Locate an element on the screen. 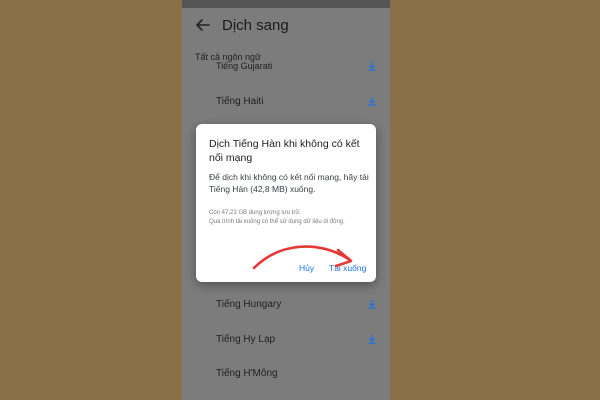 This screenshot has width=600, height=400. language-item-hungary: Tiếng Hungary is located at coordinates (286, 304).